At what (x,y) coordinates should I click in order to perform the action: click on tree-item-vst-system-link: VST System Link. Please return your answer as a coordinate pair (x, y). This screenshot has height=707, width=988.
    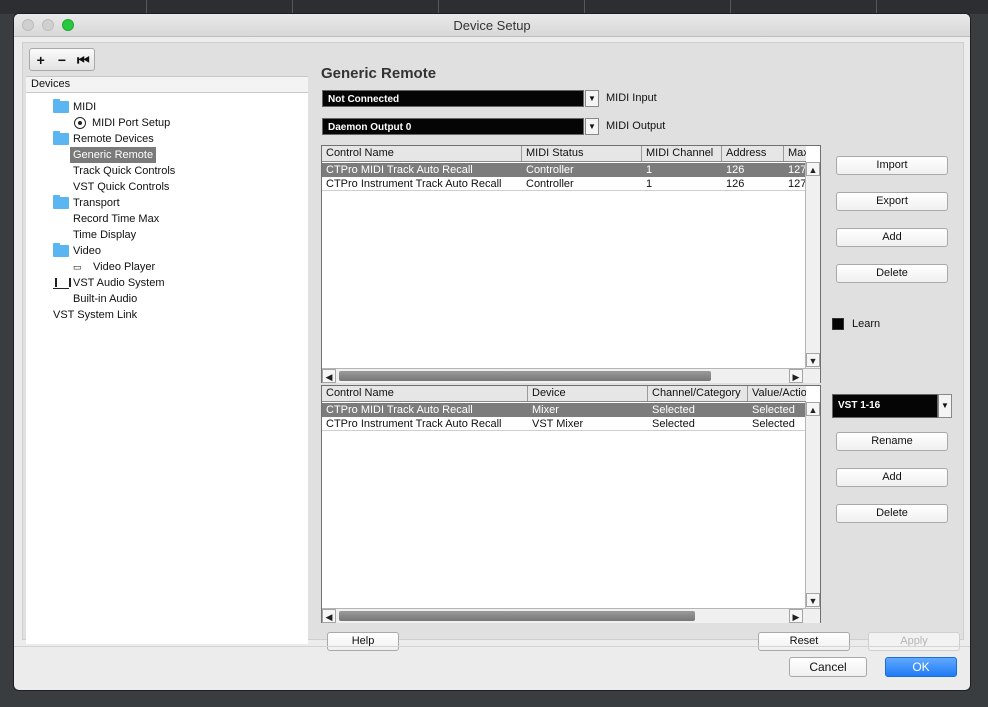
    Looking at the image, I should click on (95, 315).